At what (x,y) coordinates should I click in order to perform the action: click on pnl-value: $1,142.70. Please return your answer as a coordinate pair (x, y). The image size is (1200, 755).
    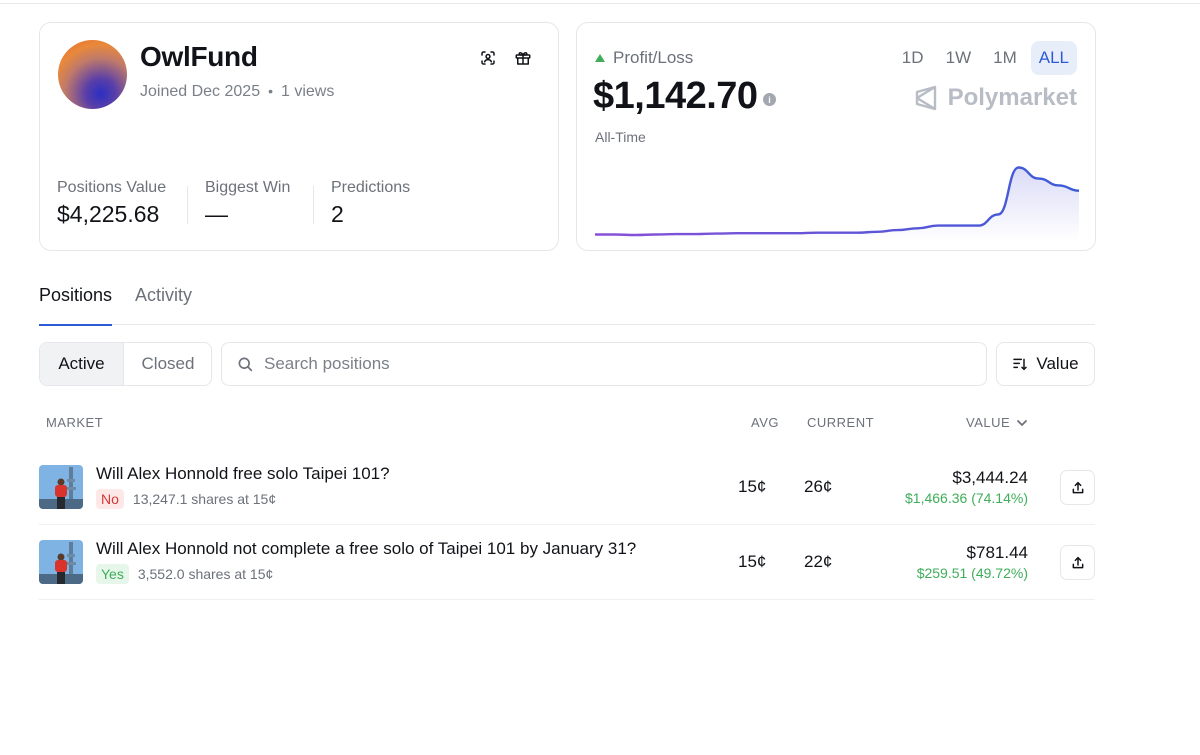
    Looking at the image, I should click on (675, 96).